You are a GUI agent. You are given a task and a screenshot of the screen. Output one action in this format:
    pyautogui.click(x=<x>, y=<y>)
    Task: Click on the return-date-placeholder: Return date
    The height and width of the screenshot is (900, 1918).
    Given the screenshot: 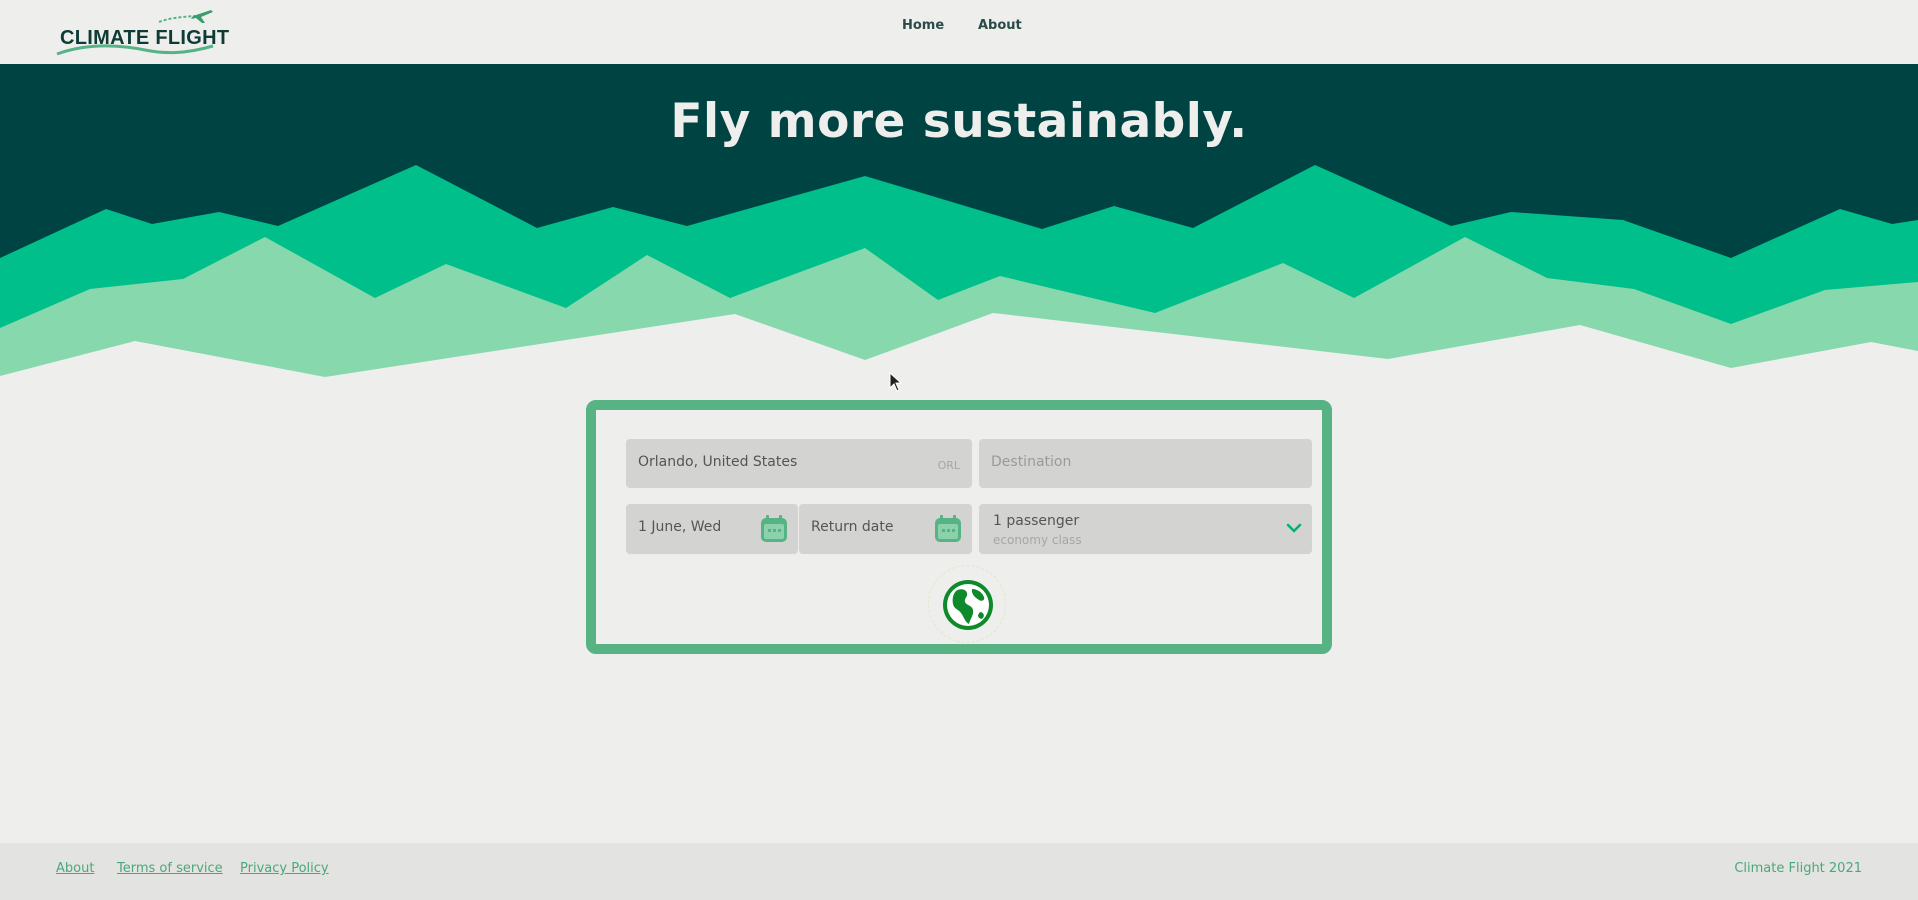 What is the action you would take?
    pyautogui.click(x=852, y=527)
    